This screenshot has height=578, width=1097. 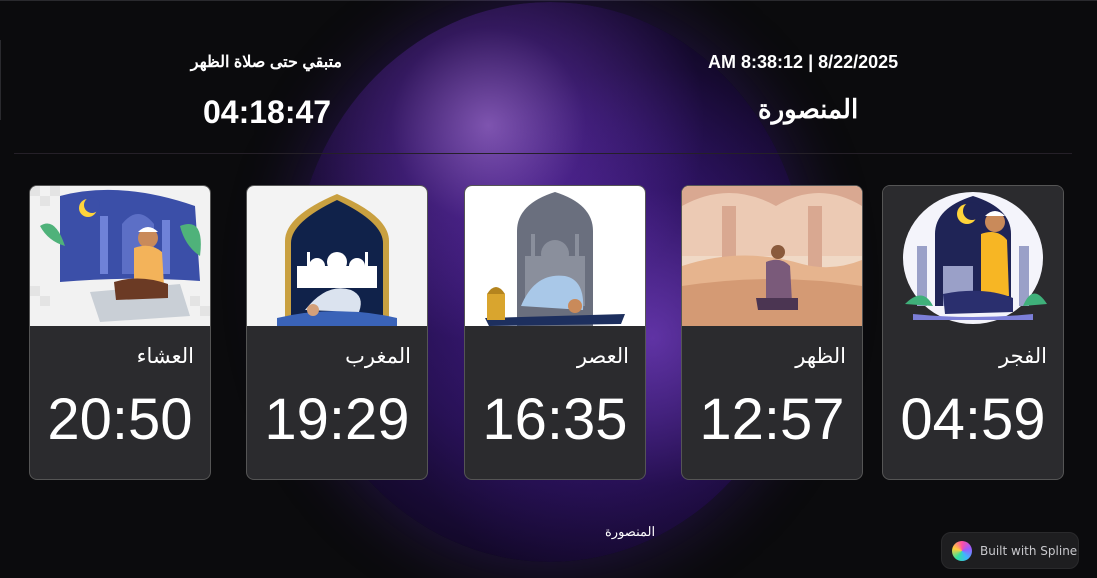 I want to click on window-top-border, so click(x=548, y=0).